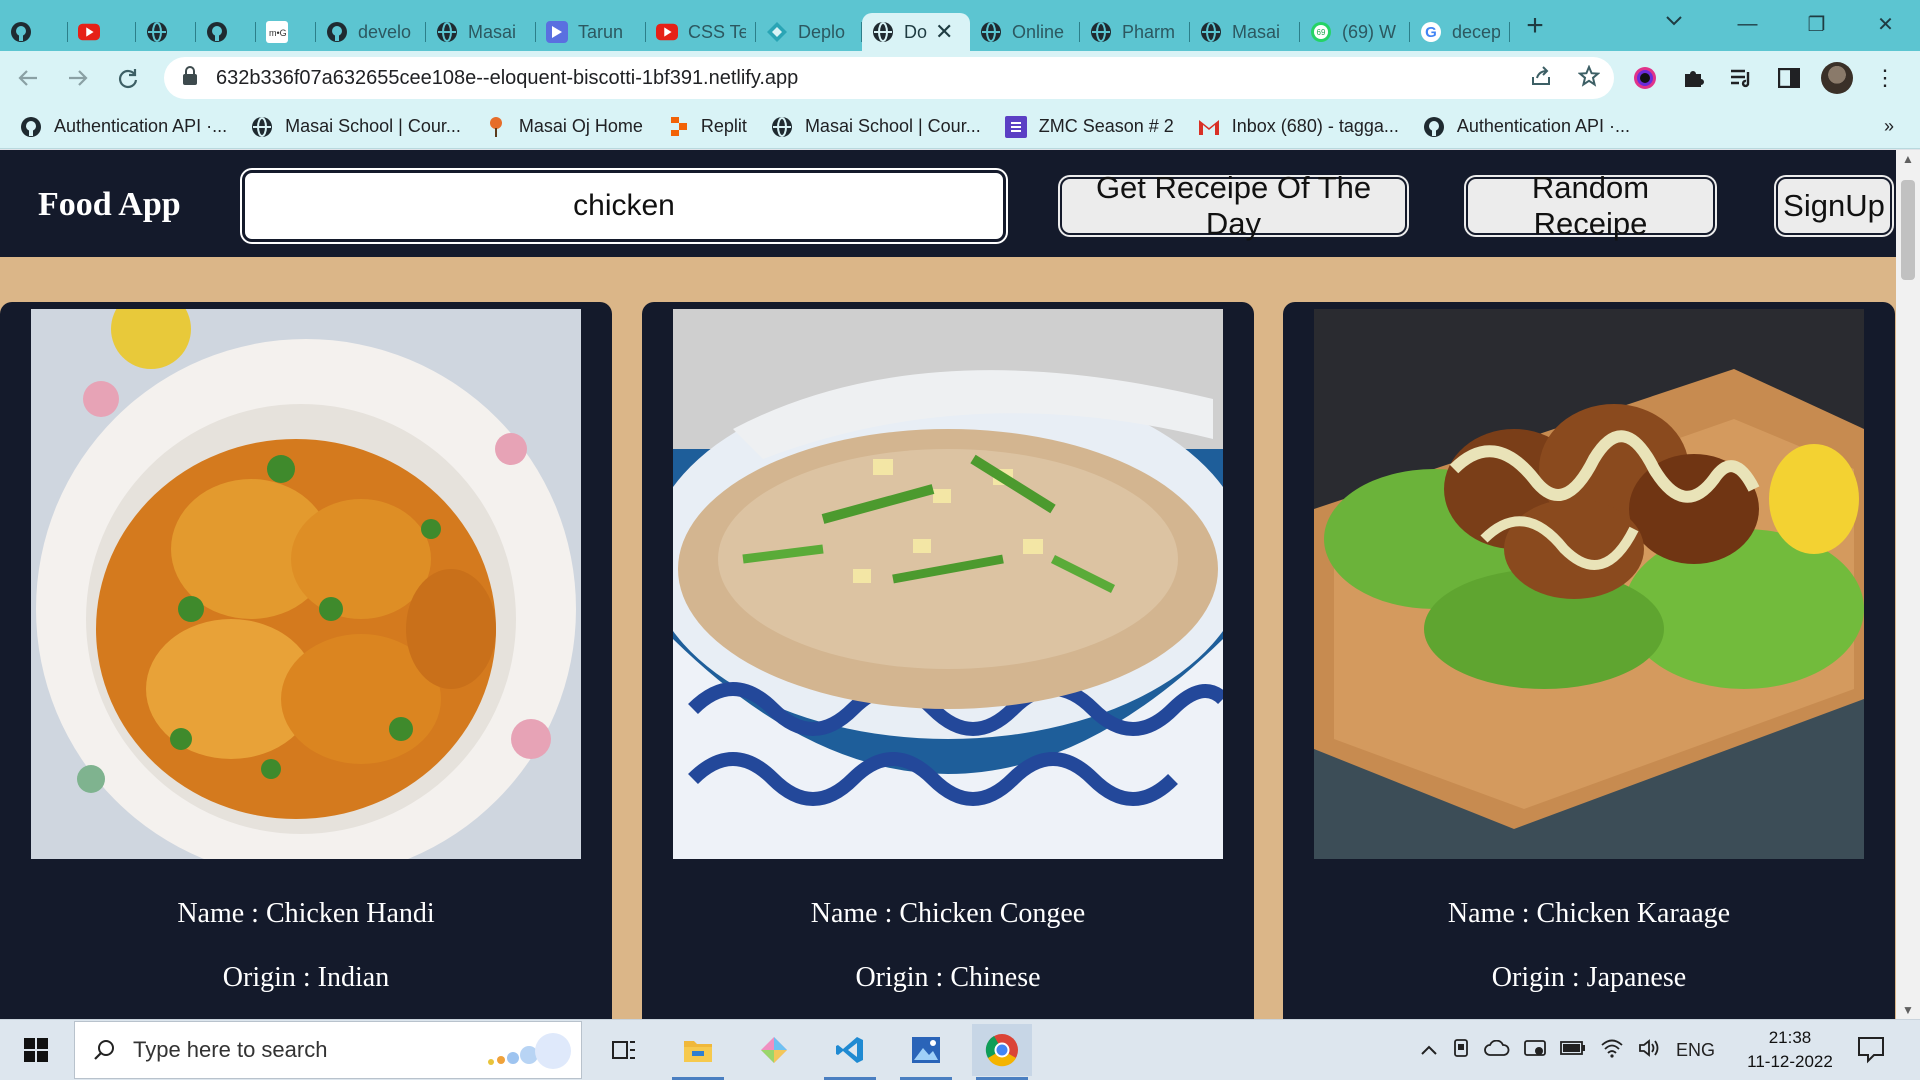 This screenshot has height=1080, width=1920. Describe the element at coordinates (774, 1050) in the screenshot. I see `app-diamond-icon` at that location.